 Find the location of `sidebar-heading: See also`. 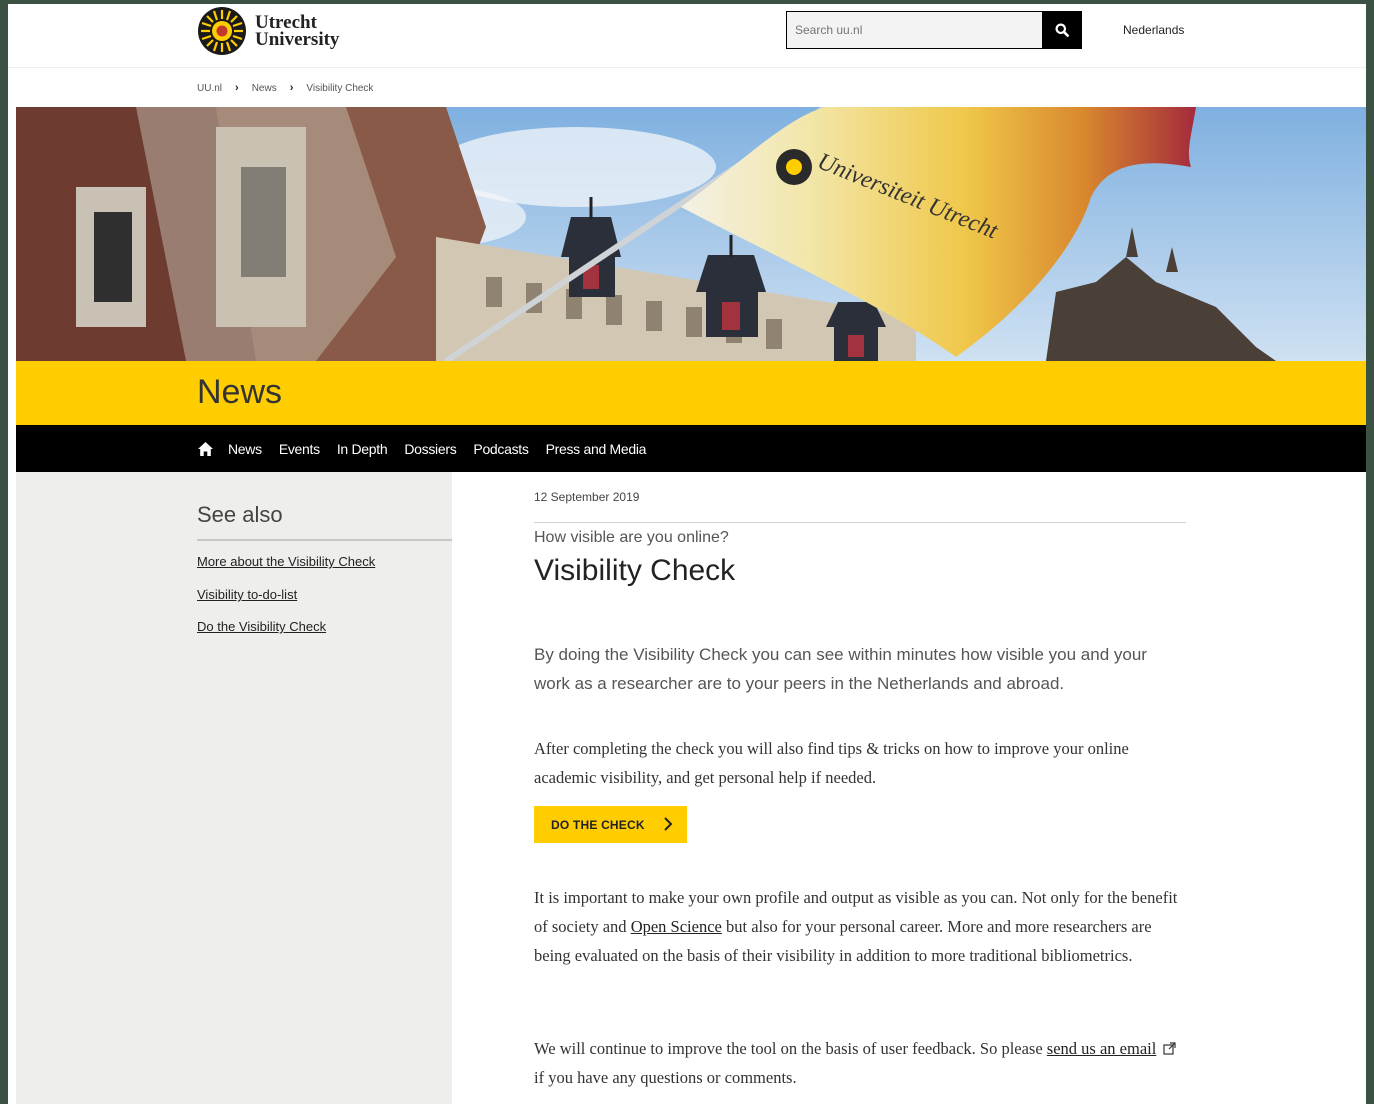

sidebar-heading: See also is located at coordinates (240, 514).